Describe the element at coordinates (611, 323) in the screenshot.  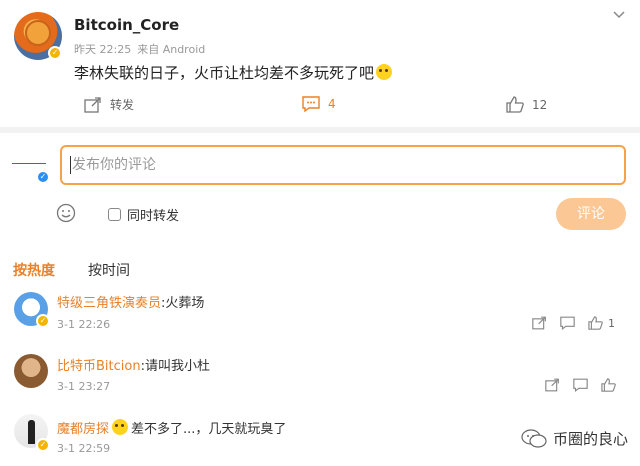
I see `comment-like-count: 1` at that location.